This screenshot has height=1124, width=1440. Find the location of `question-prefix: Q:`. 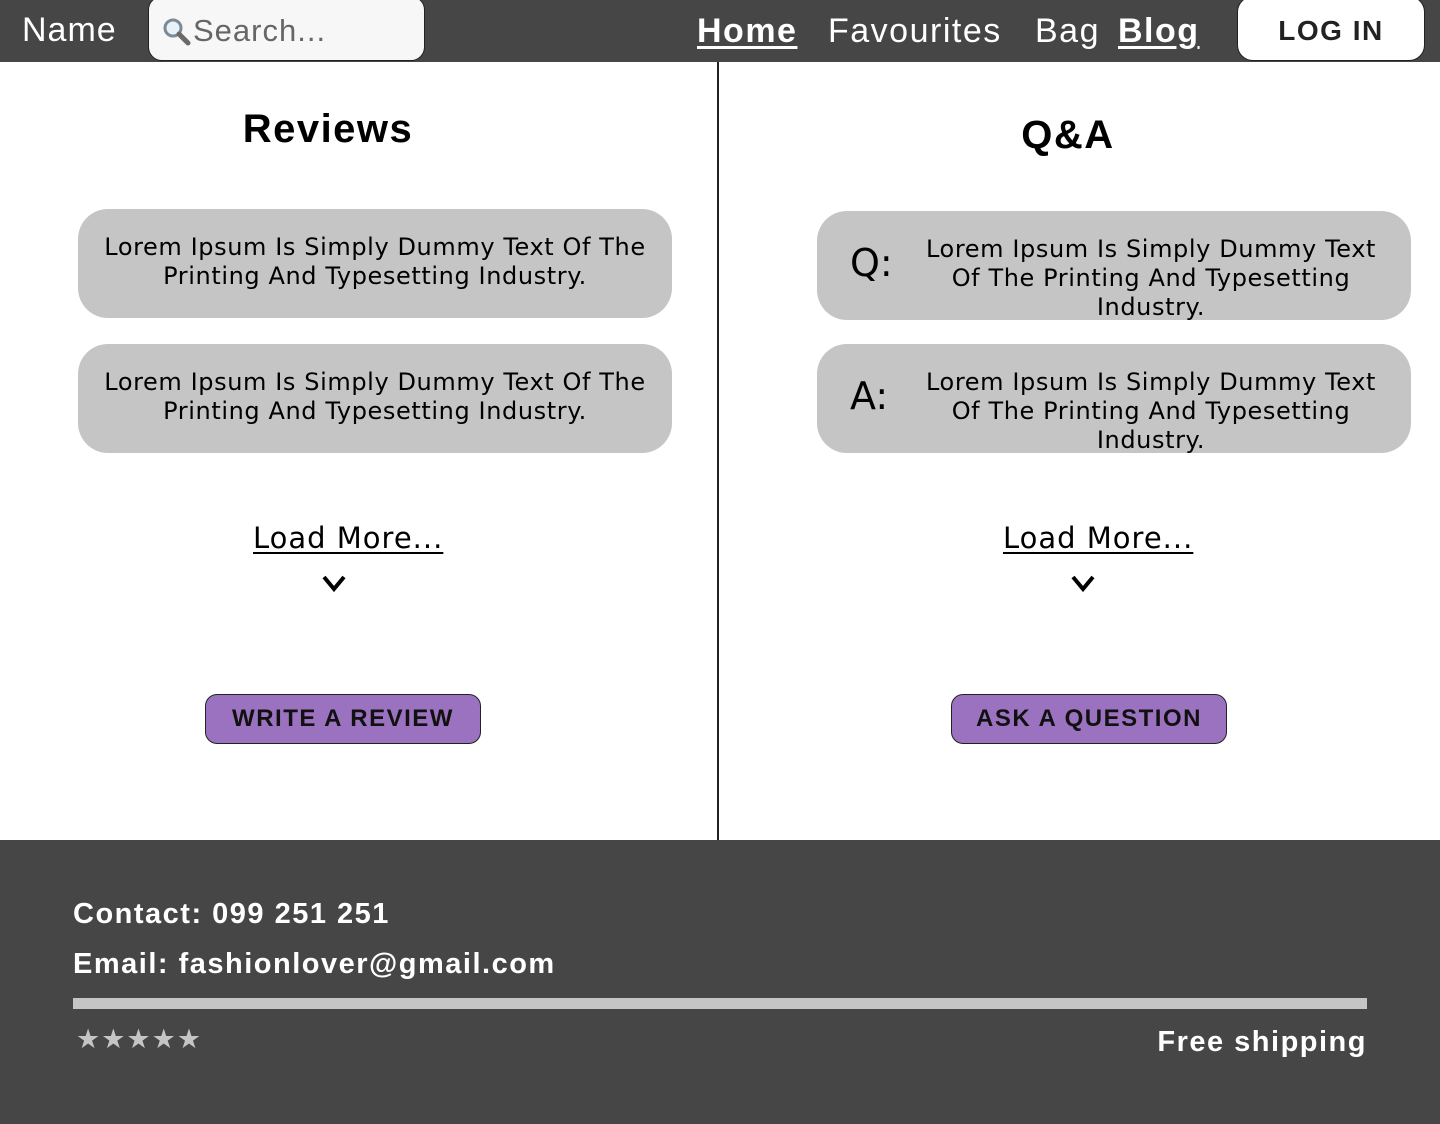

question-prefix: Q: is located at coordinates (871, 263).